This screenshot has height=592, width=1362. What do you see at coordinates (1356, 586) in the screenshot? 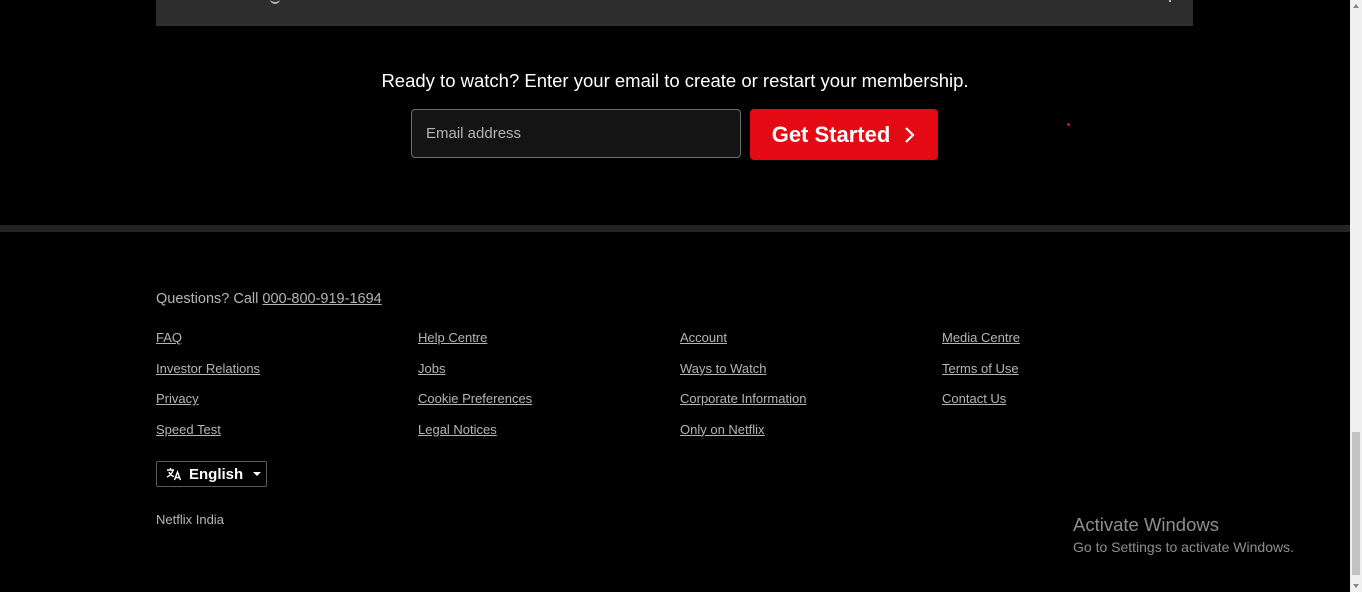
I see `scroll-down-icon` at bounding box center [1356, 586].